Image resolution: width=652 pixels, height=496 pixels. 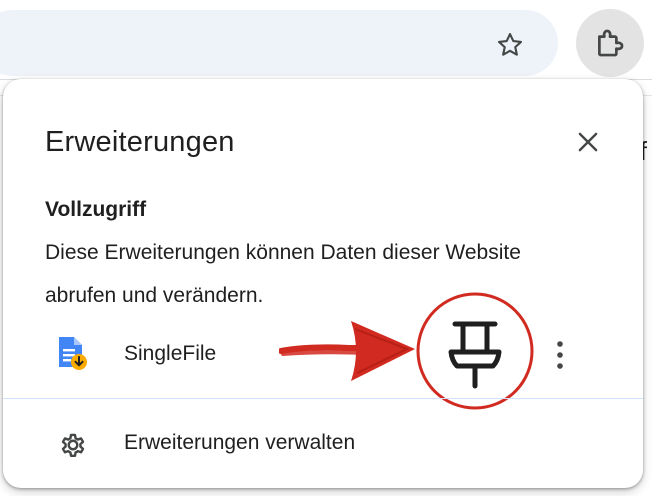 I want to click on extension-more-options-button, so click(x=560, y=355).